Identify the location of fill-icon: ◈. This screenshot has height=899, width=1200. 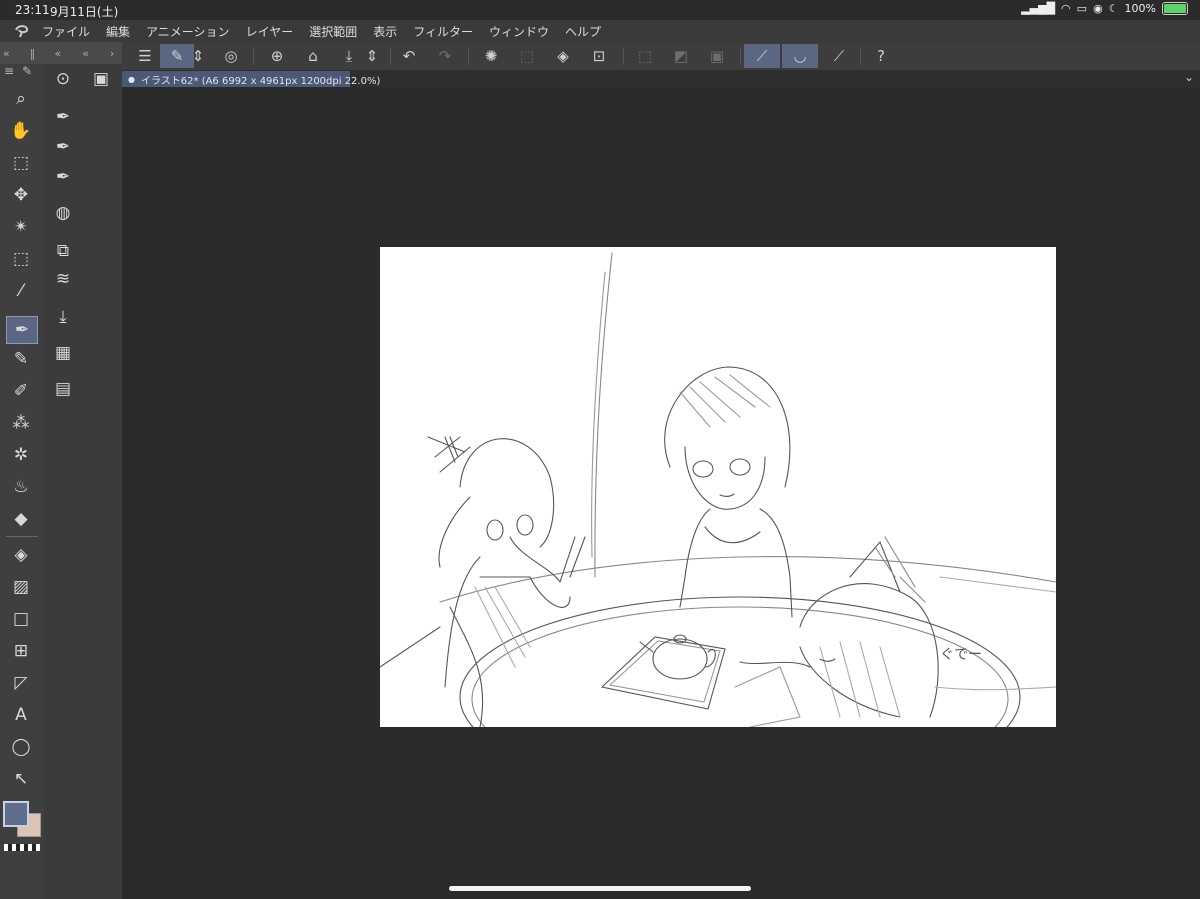
(563, 56).